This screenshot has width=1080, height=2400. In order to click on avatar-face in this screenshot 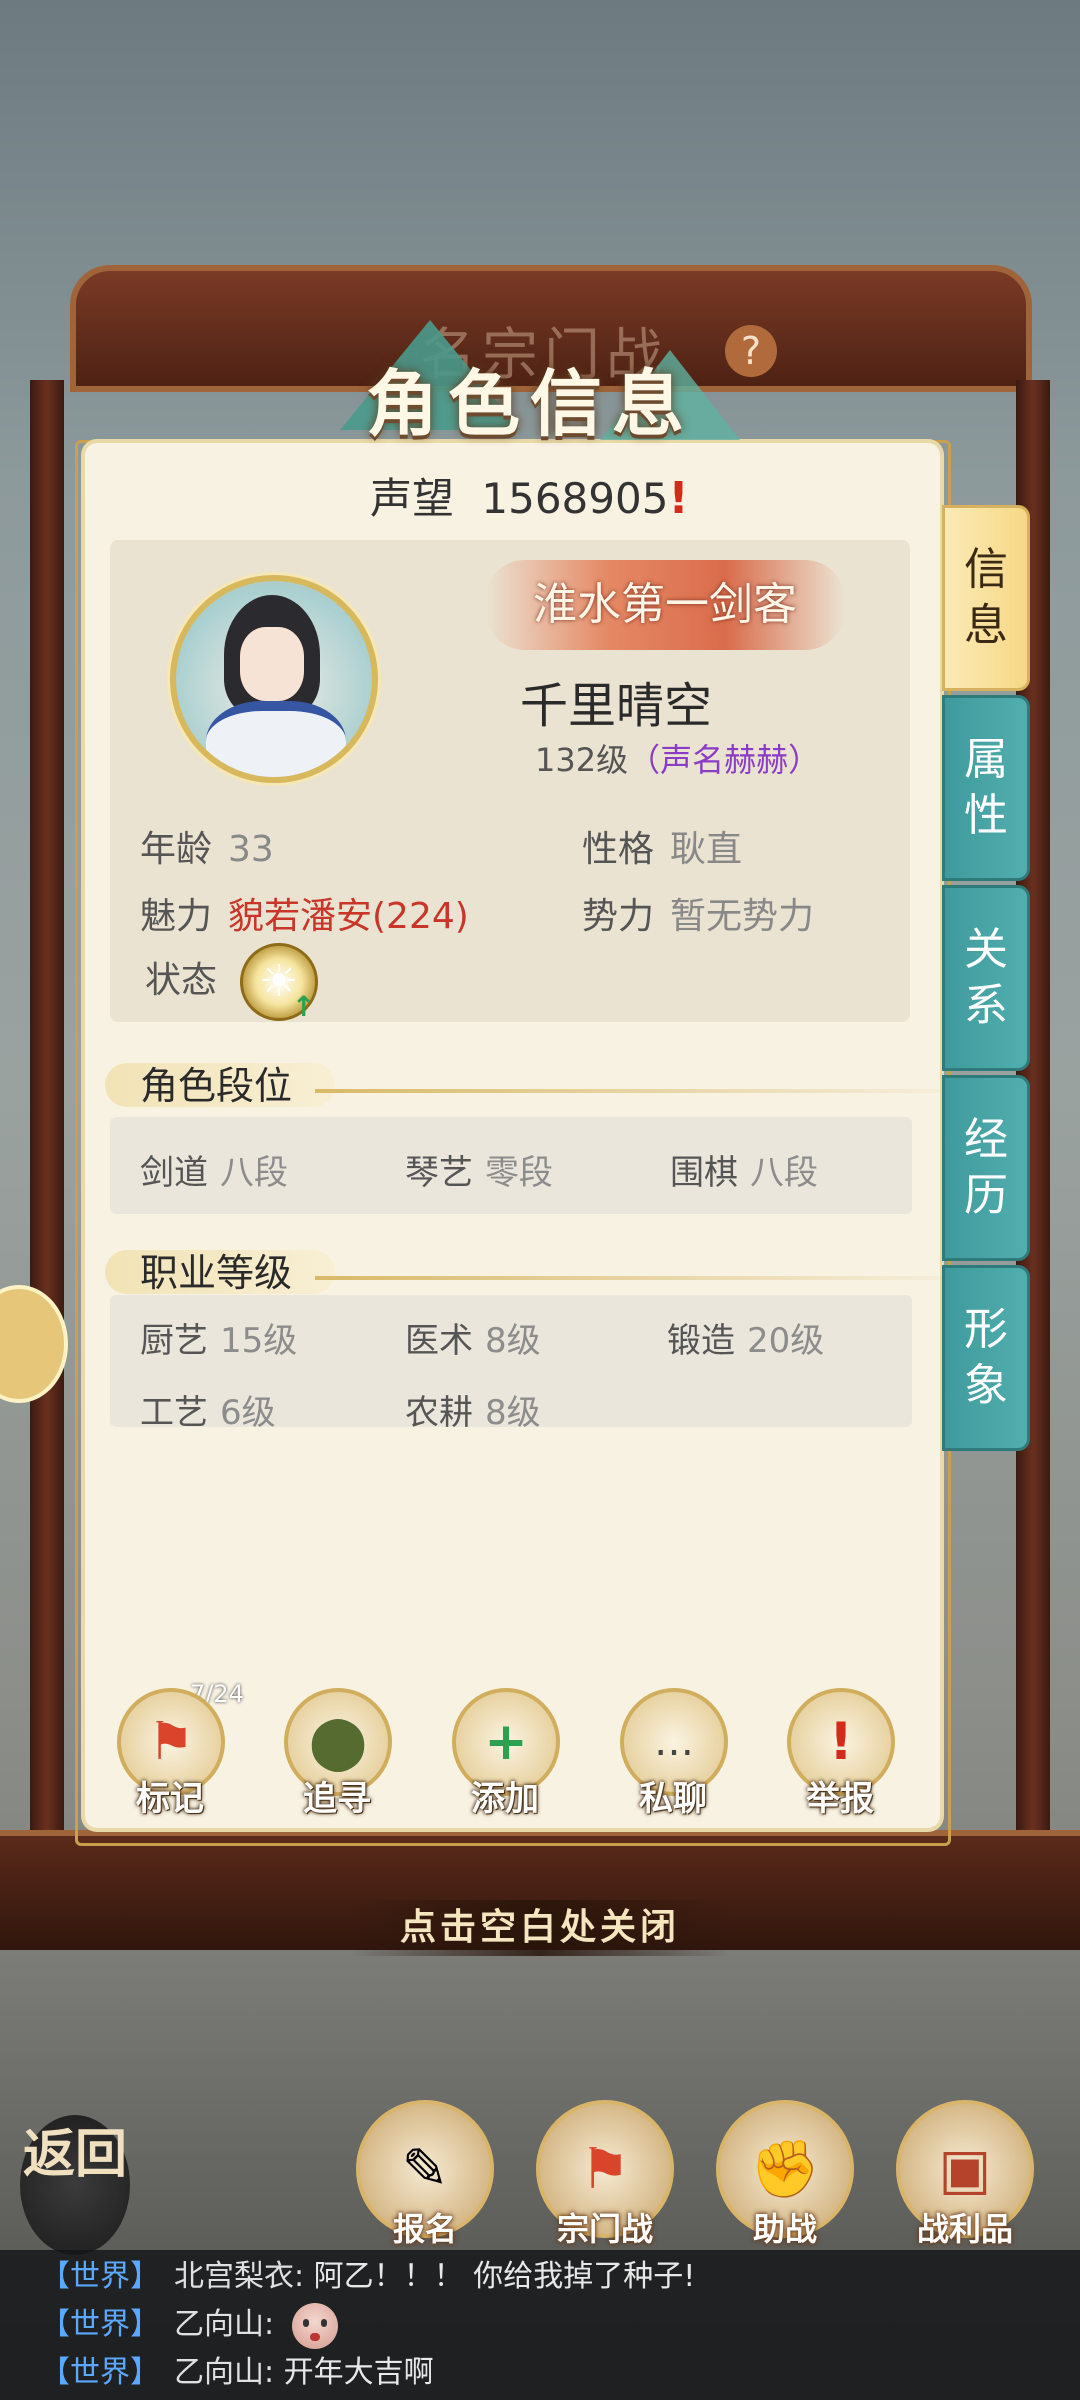, I will do `click(272, 664)`.